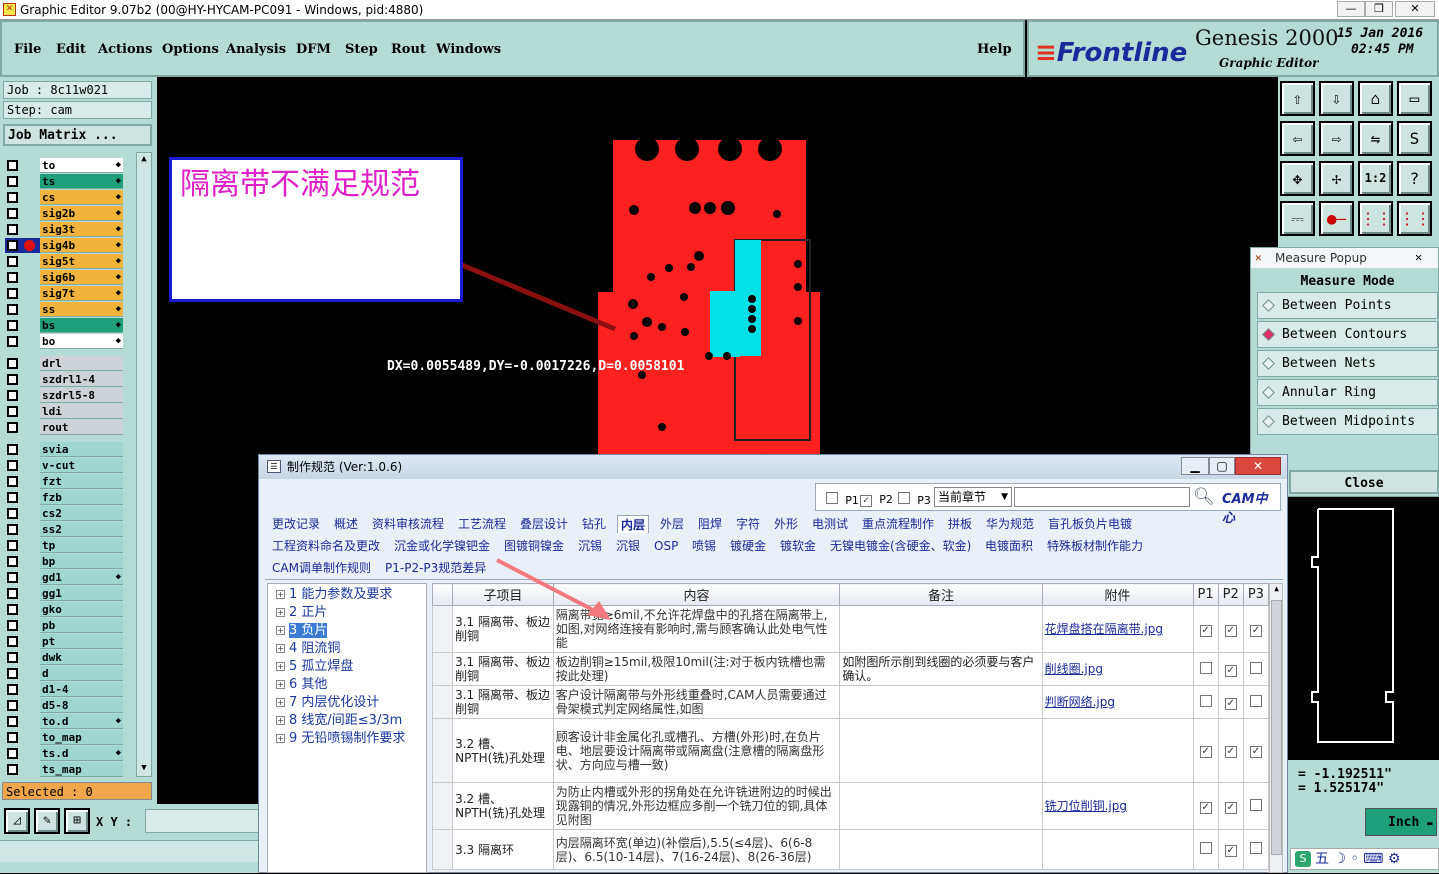  Describe the element at coordinates (313, 49) in the screenshot. I see `menu-dfm: DFM` at that location.